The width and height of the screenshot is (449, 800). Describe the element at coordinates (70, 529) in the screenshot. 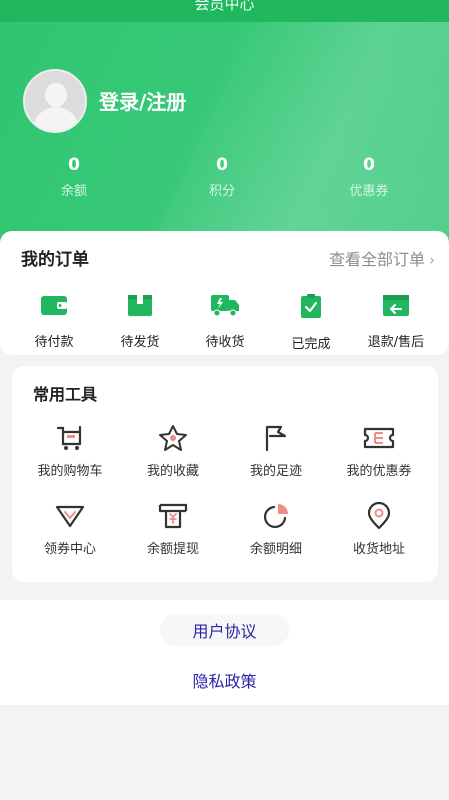

I see `tool-coupon-center: 领券中心` at that location.